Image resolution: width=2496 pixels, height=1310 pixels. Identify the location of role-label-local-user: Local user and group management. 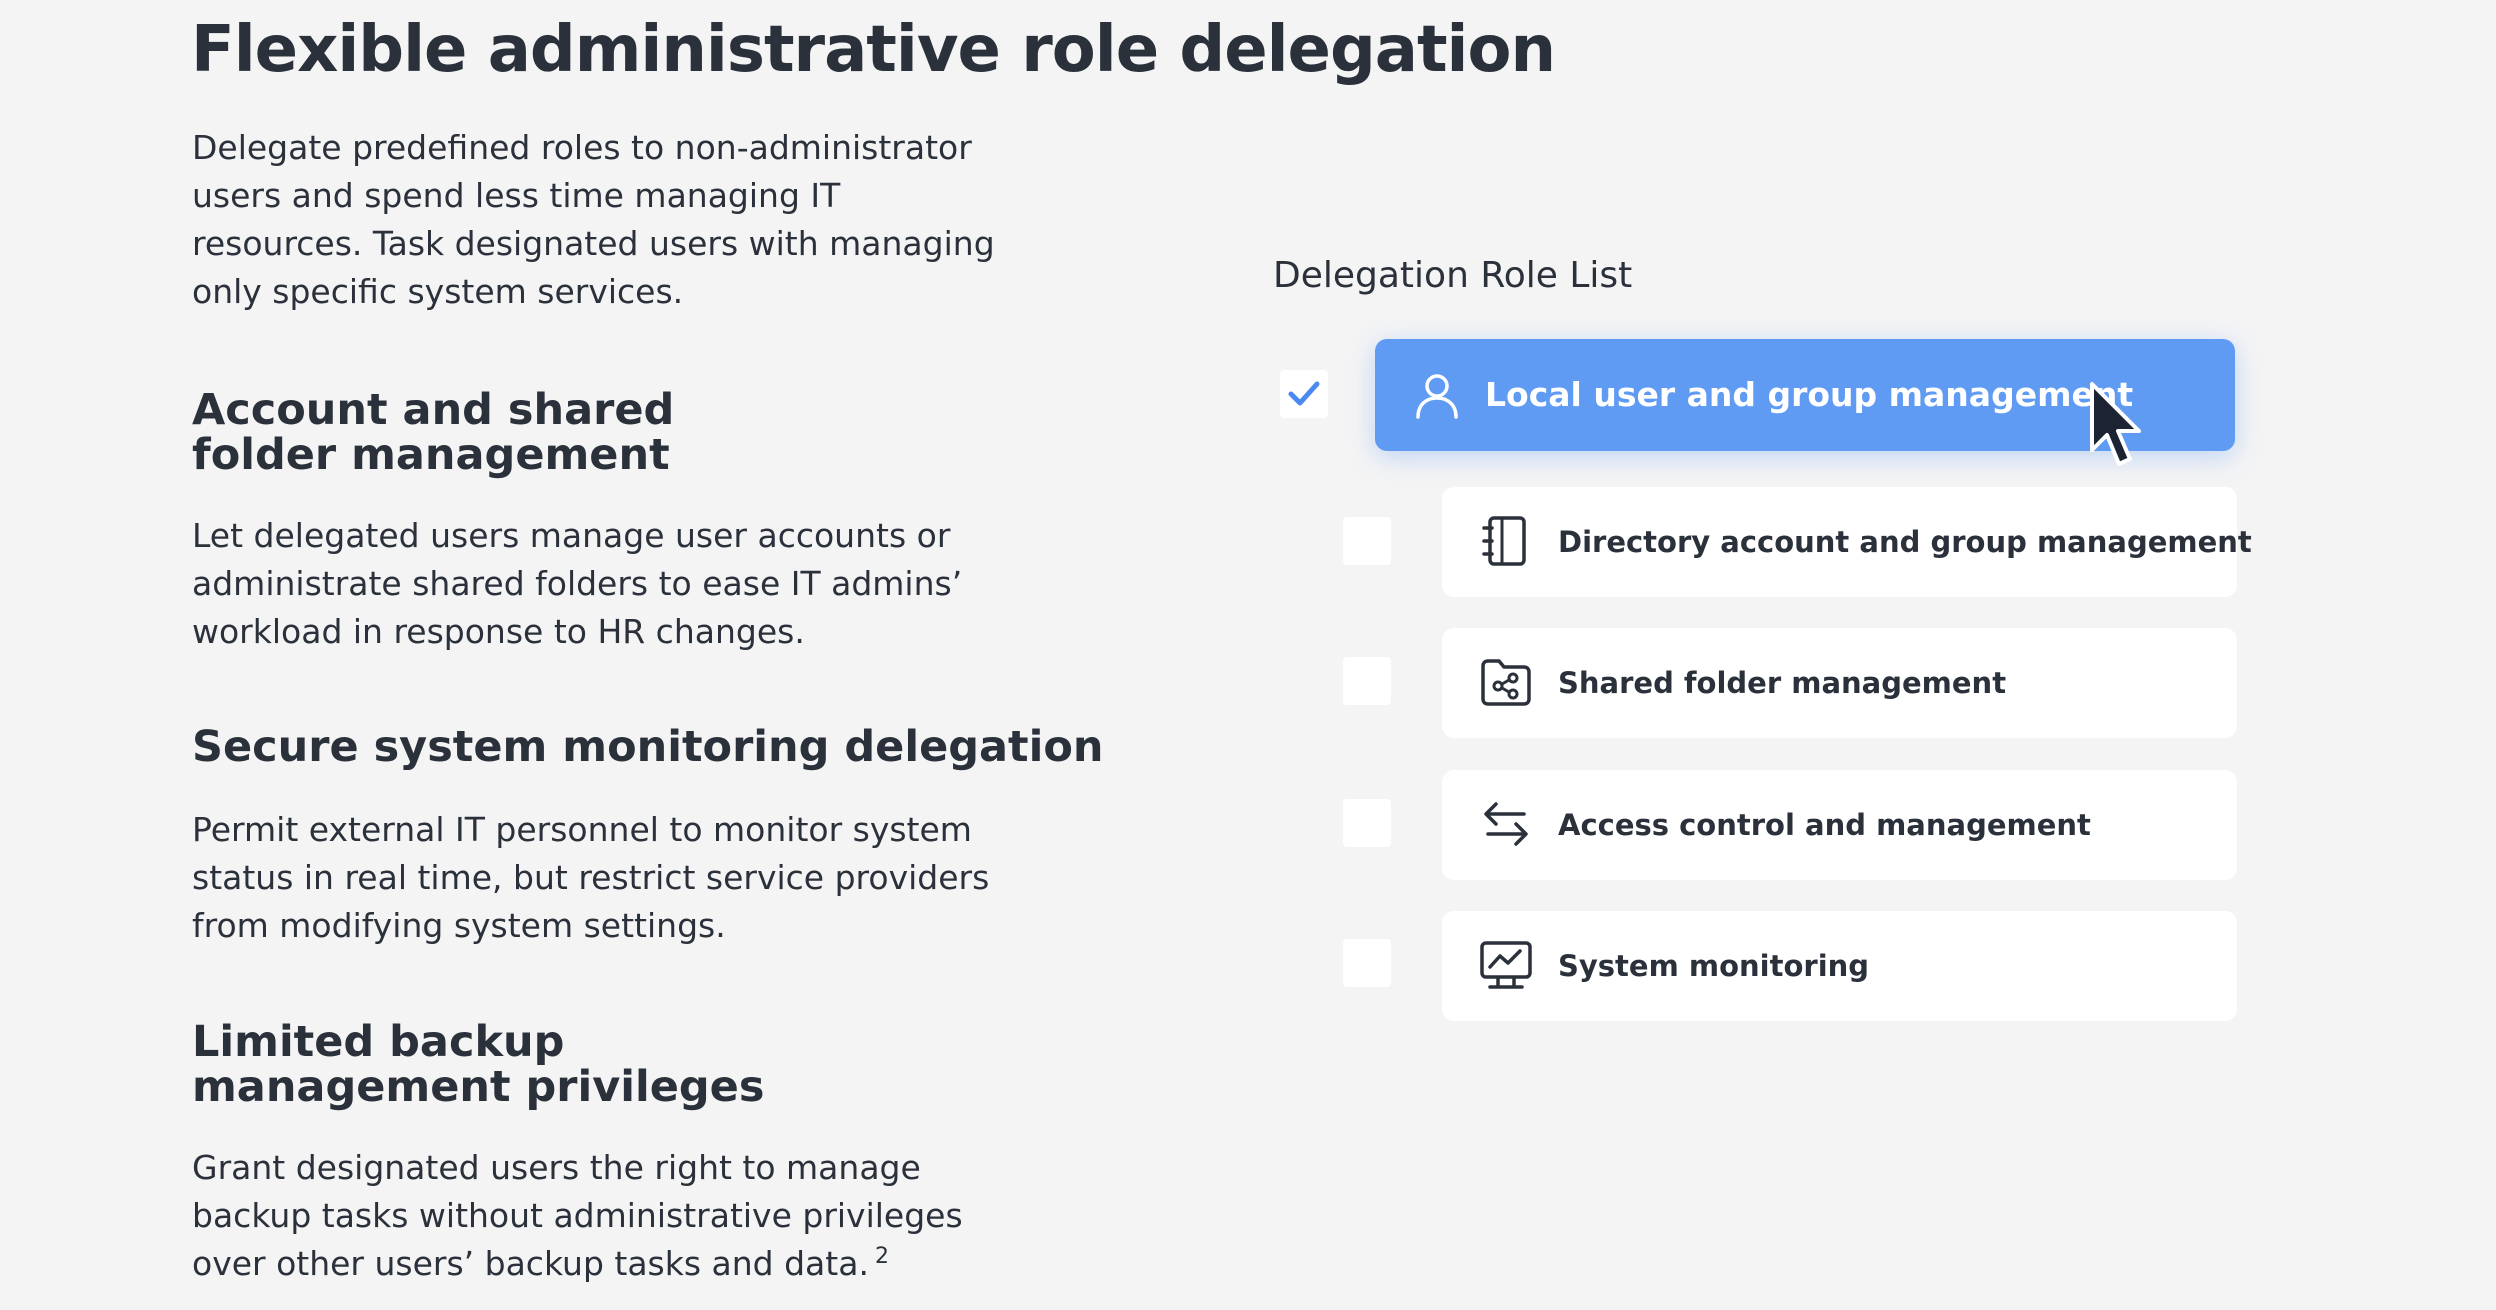
(1809, 394).